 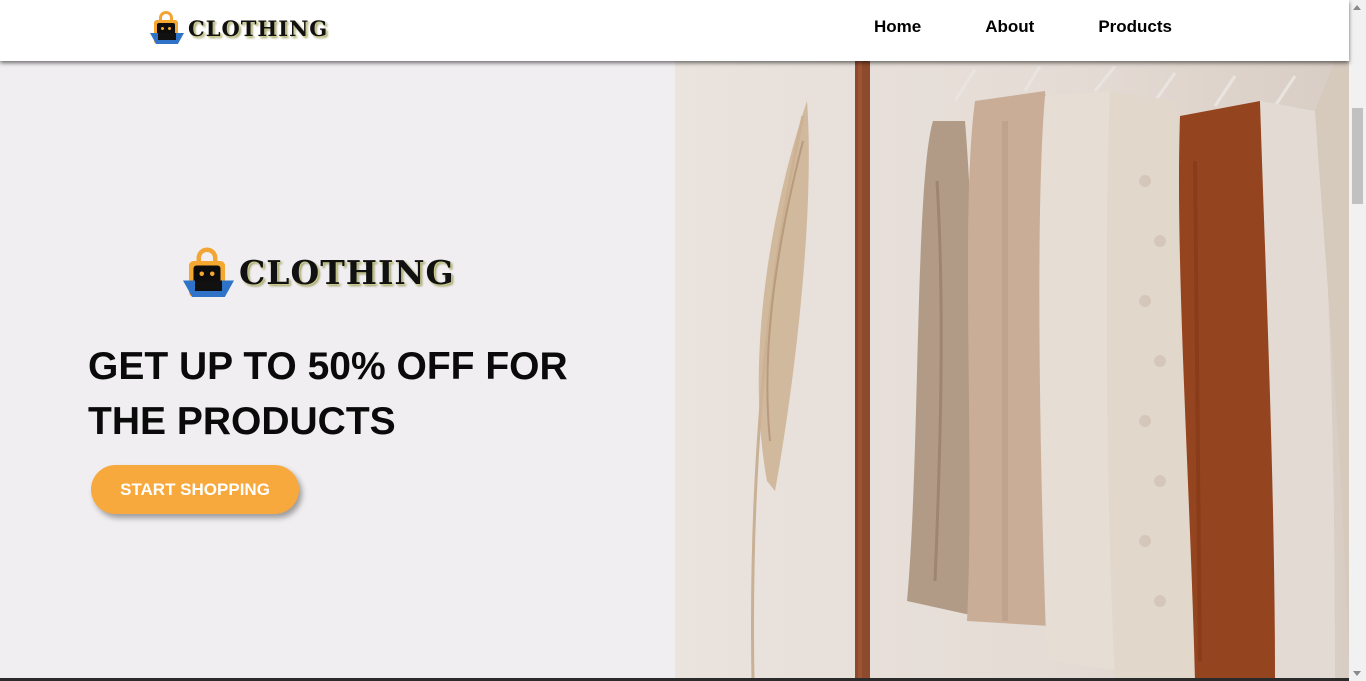 I want to click on brand-logo-text: CLOTHING, so click(x=258, y=28).